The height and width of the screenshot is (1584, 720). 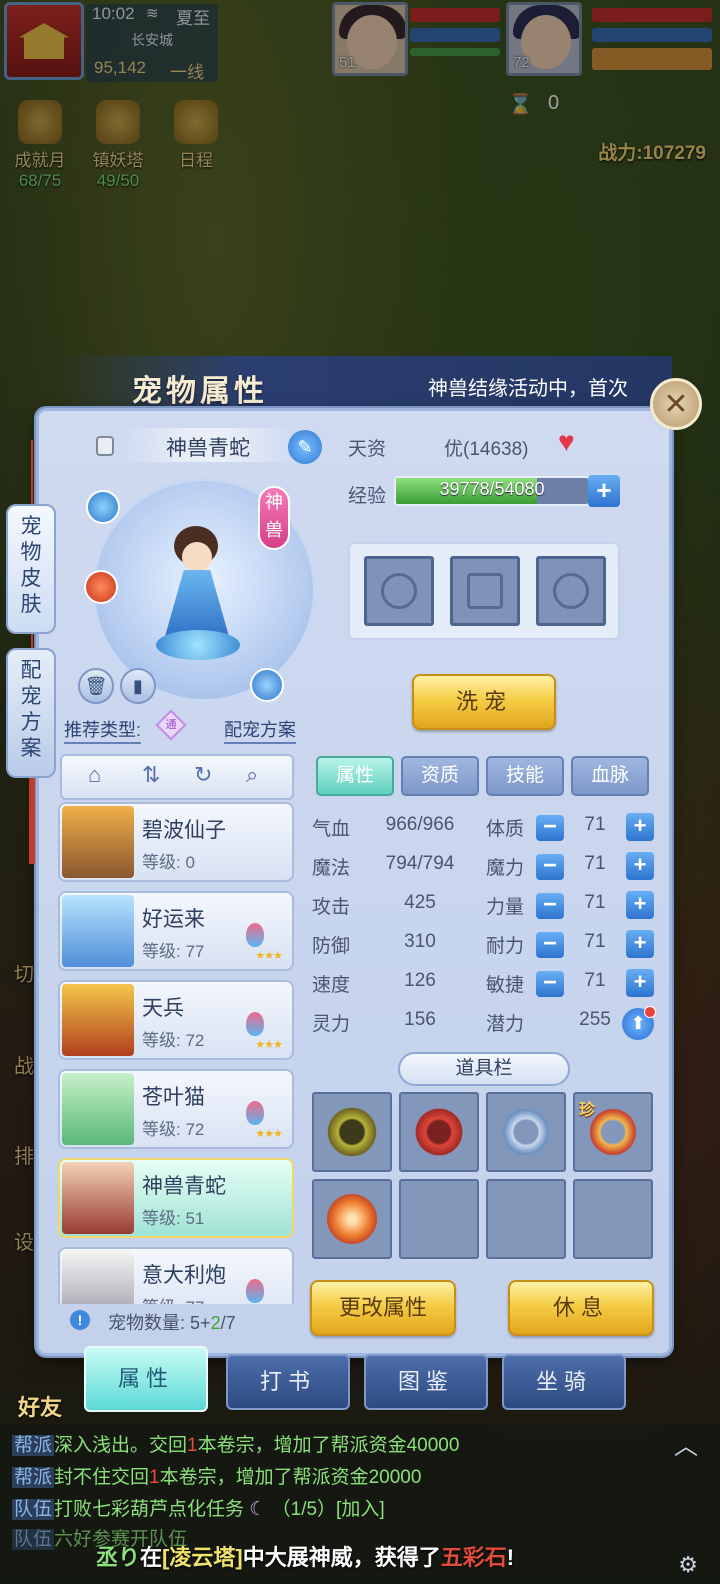 What do you see at coordinates (426, 1382) in the screenshot?
I see `bottom-tab-codex: 图鉴` at bounding box center [426, 1382].